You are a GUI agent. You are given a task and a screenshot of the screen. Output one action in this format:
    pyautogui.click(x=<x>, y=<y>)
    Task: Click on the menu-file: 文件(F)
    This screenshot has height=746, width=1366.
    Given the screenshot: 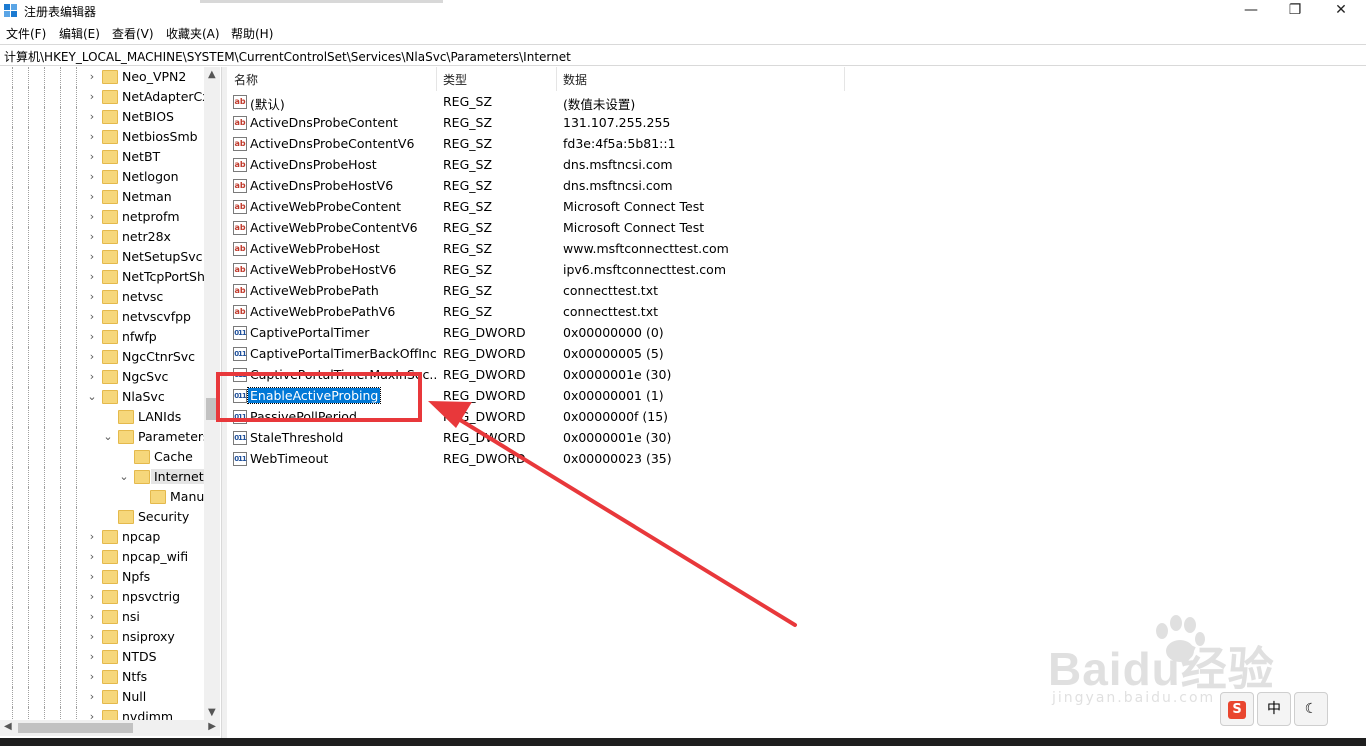 What is the action you would take?
    pyautogui.click(x=26, y=33)
    